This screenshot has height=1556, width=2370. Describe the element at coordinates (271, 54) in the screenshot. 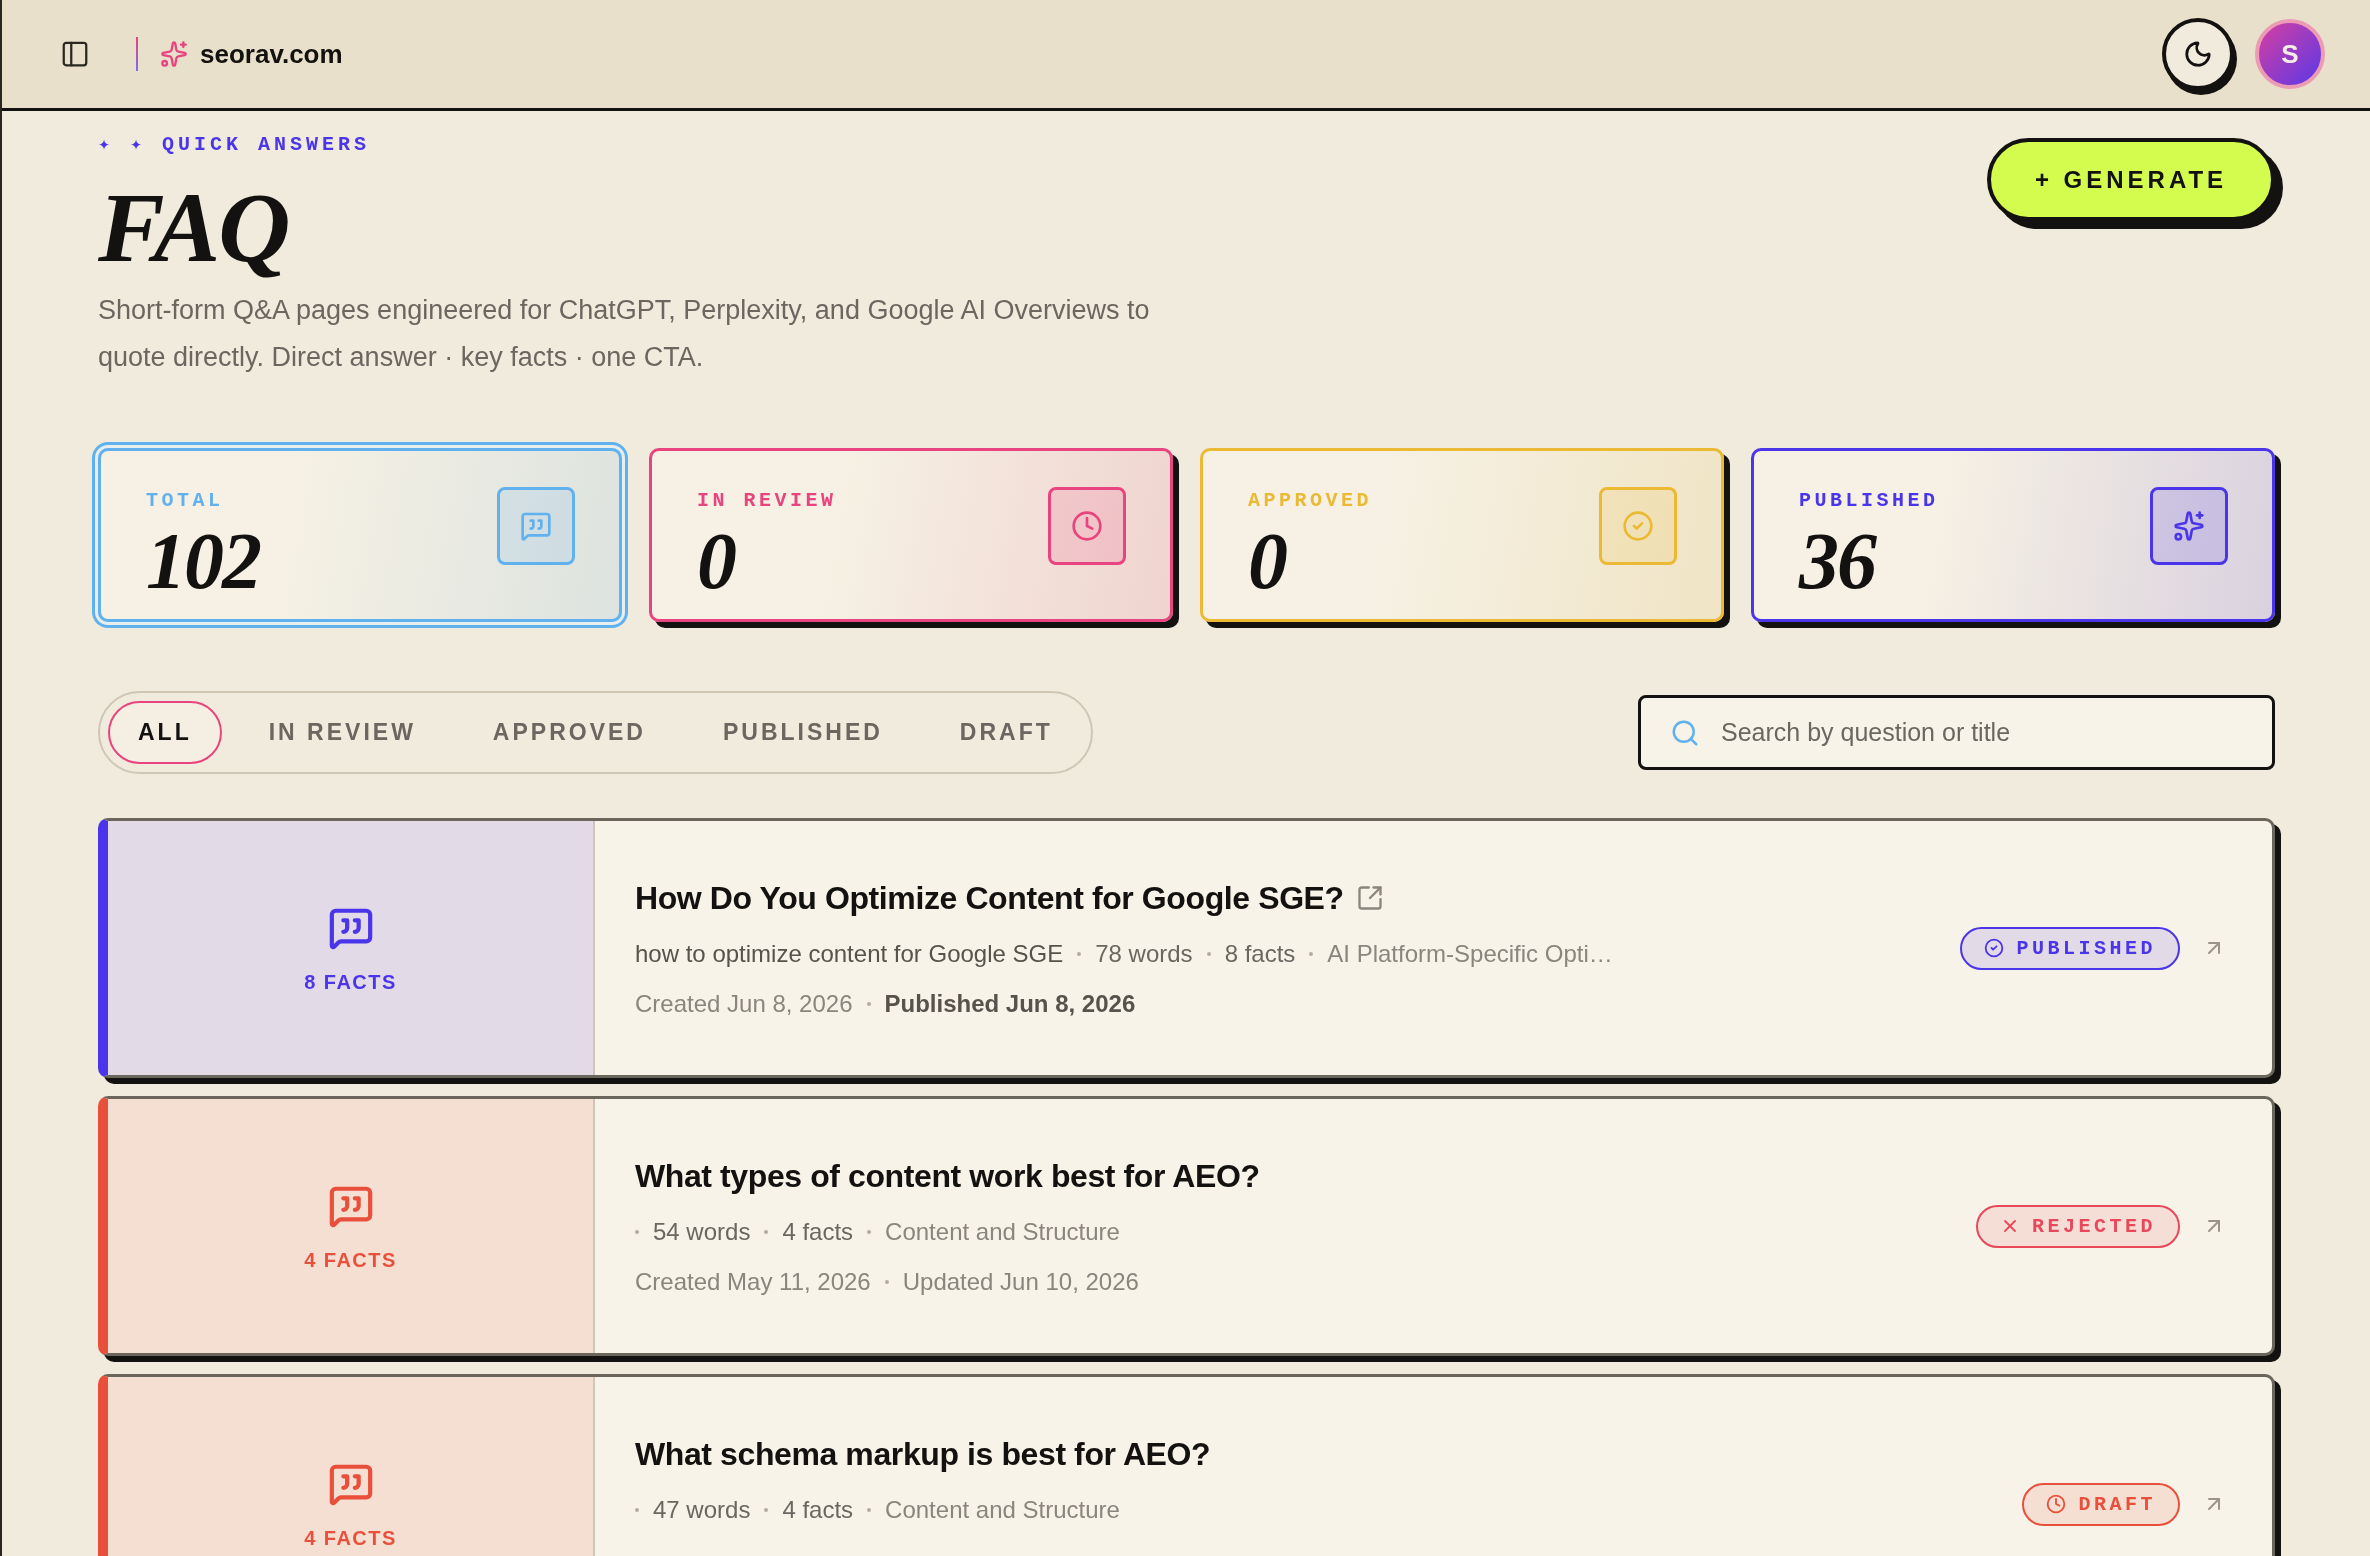

I see `site-name: seorav.com` at that location.